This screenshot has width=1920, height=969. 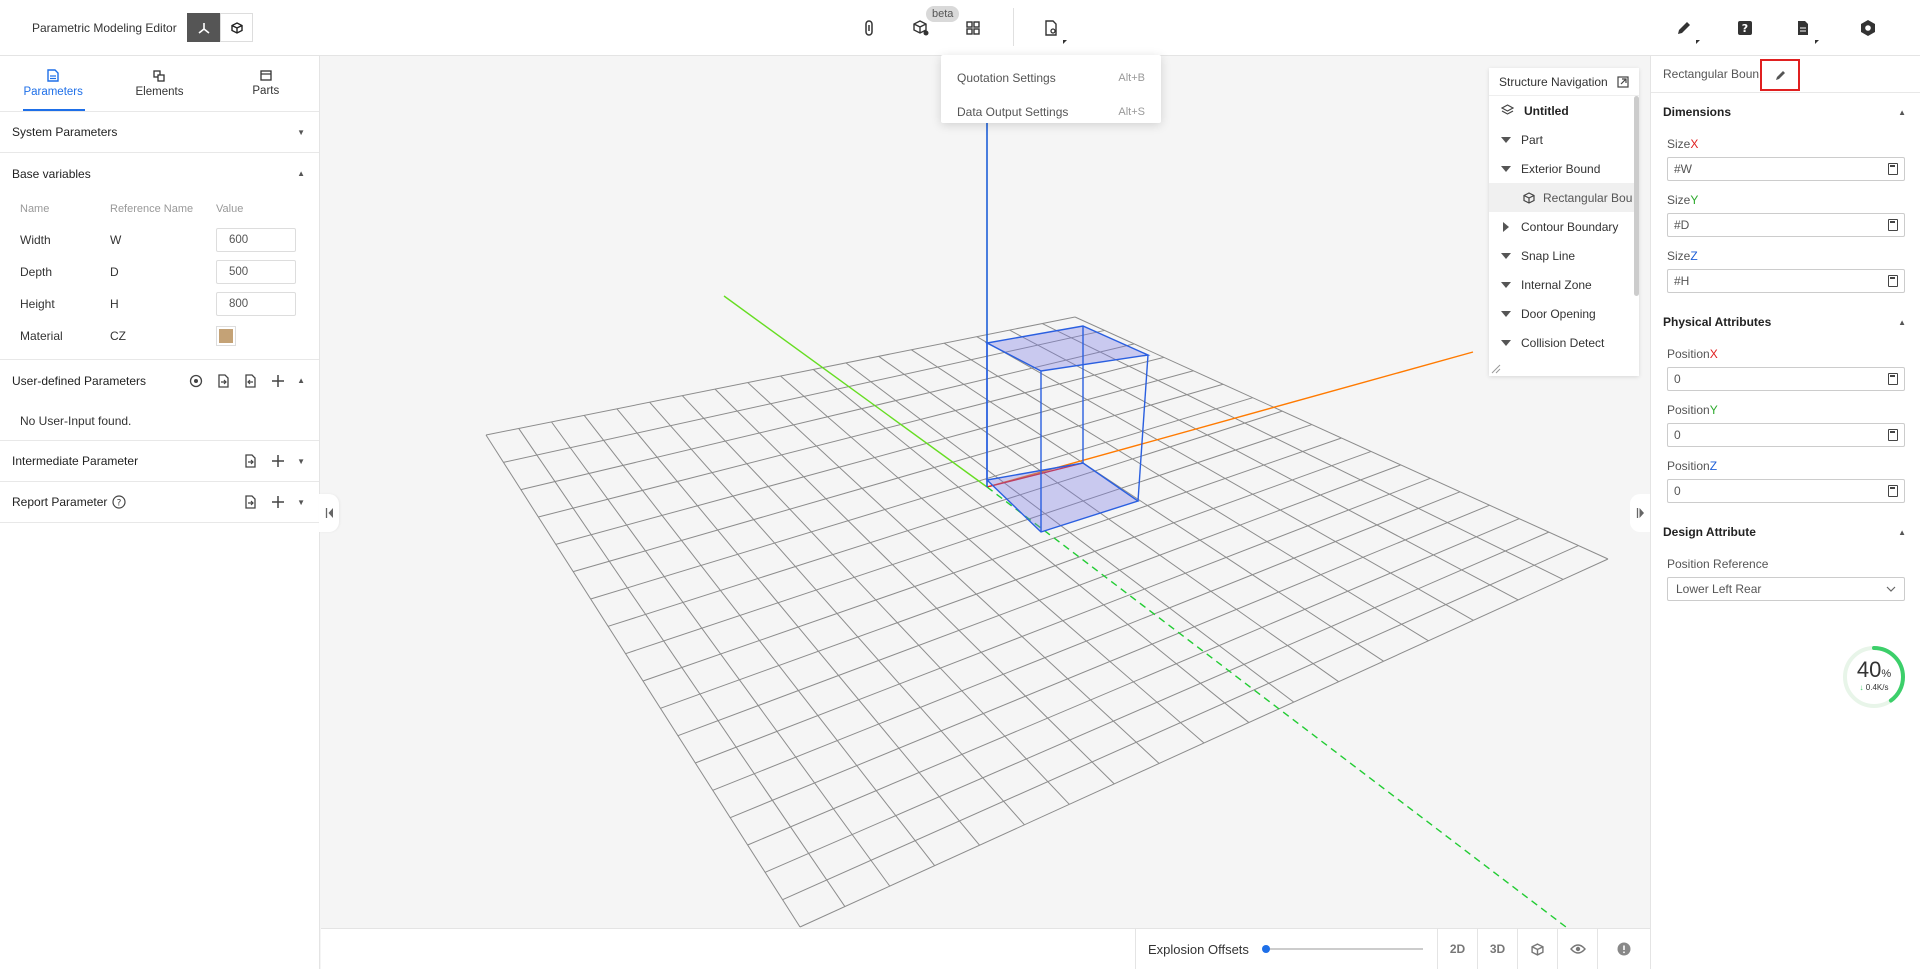 What do you see at coordinates (1780, 75) in the screenshot?
I see `rename-button` at bounding box center [1780, 75].